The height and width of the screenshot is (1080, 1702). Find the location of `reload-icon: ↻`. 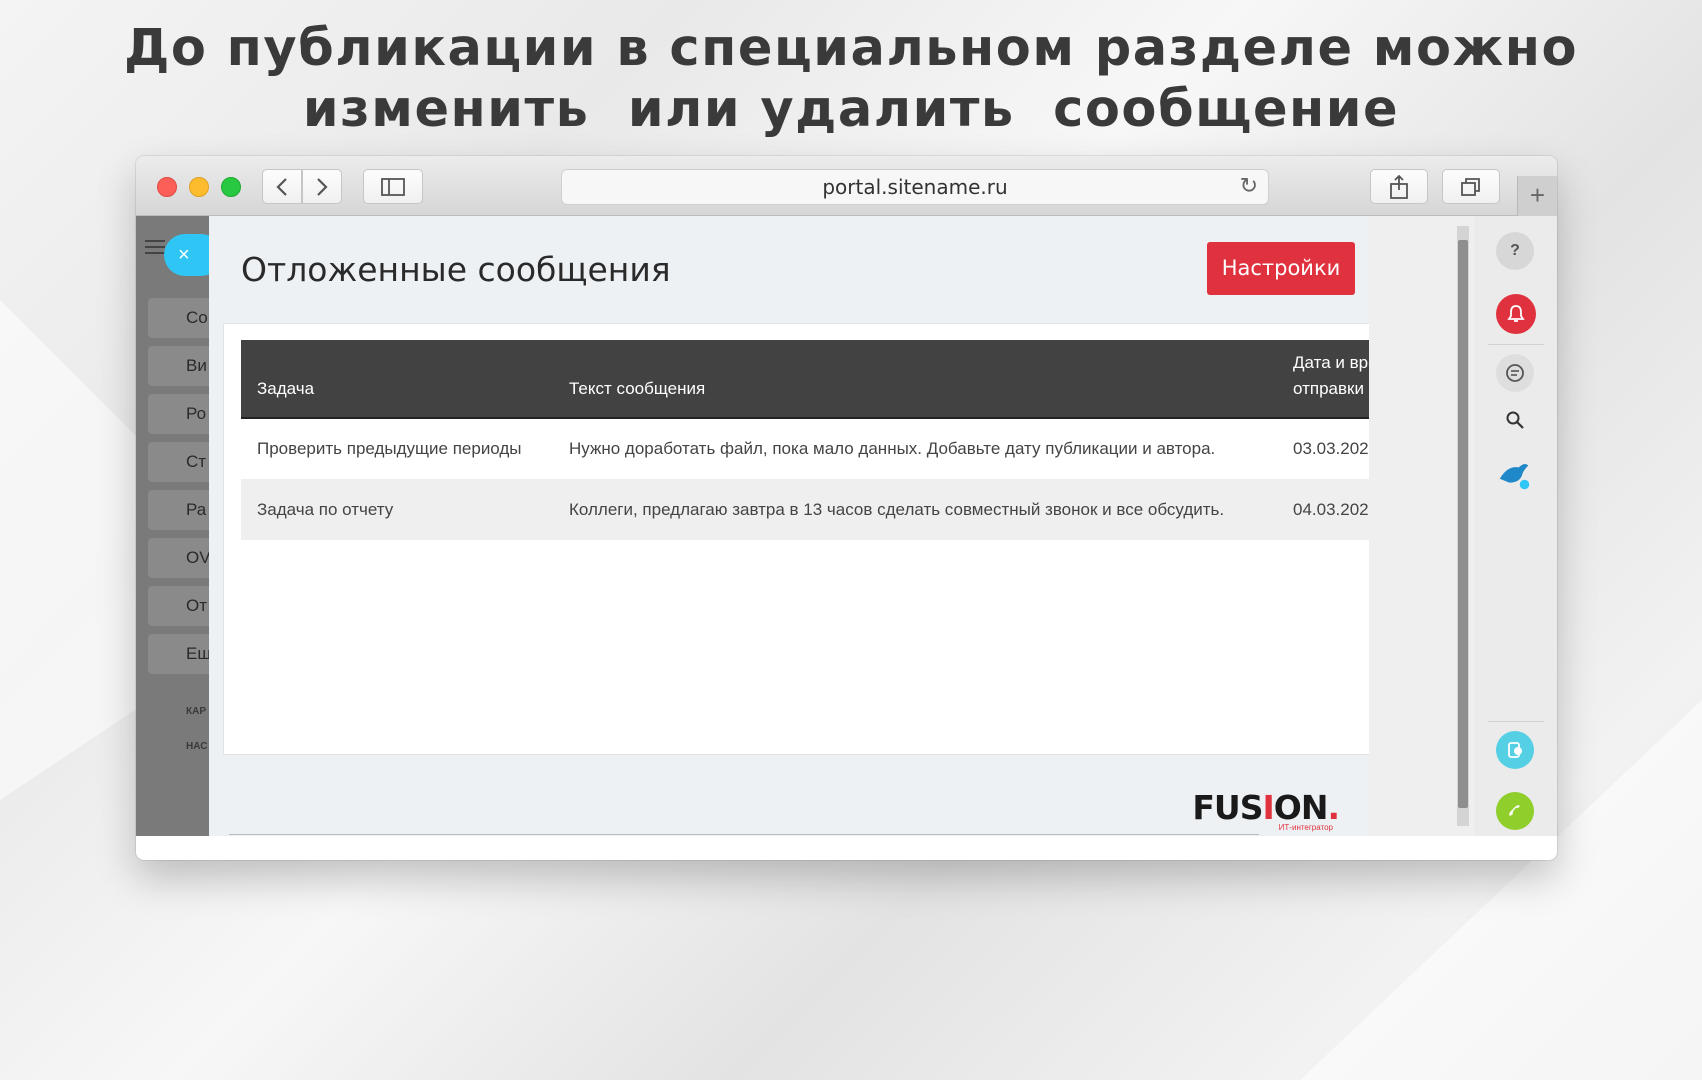

reload-icon: ↻ is located at coordinates (1249, 187).